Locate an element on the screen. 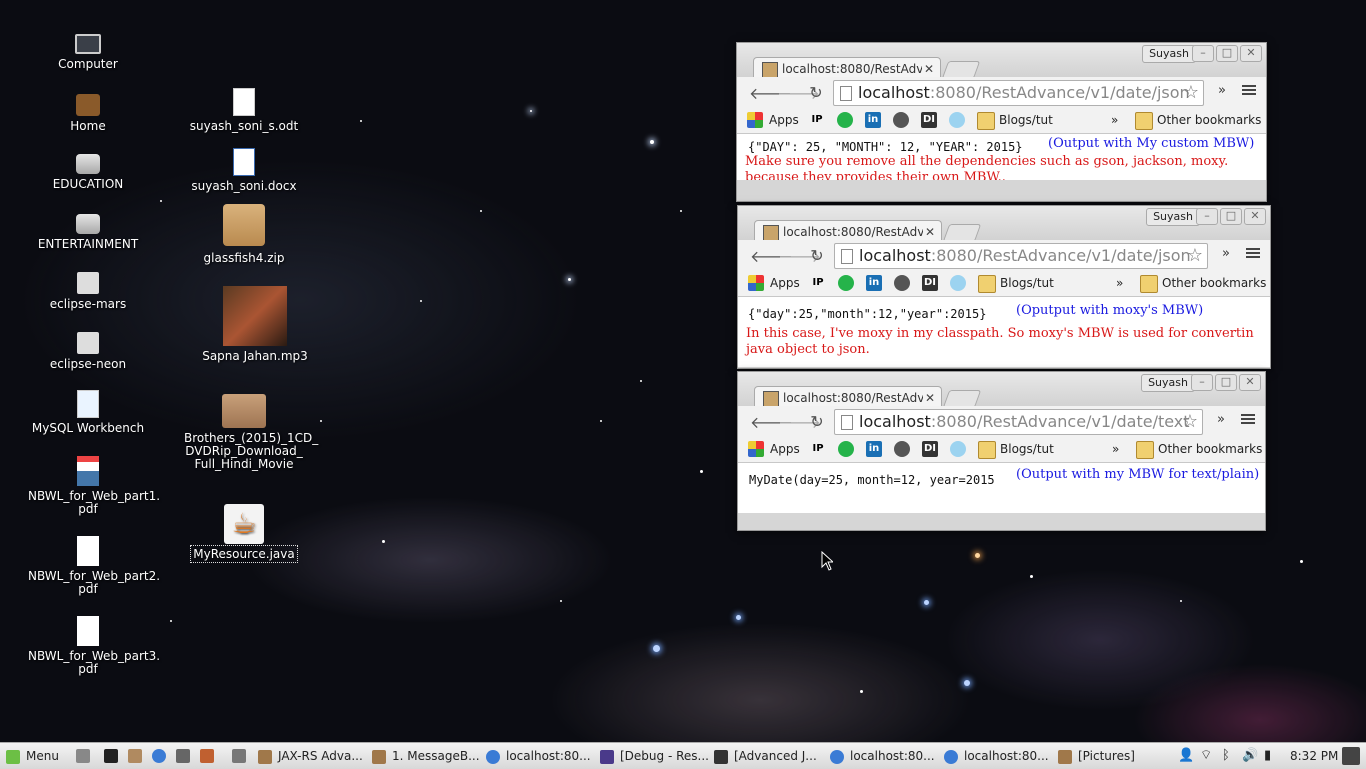 The width and height of the screenshot is (1366, 769). desktop-icon-java: ☕ MyResource.java is located at coordinates (244, 533).